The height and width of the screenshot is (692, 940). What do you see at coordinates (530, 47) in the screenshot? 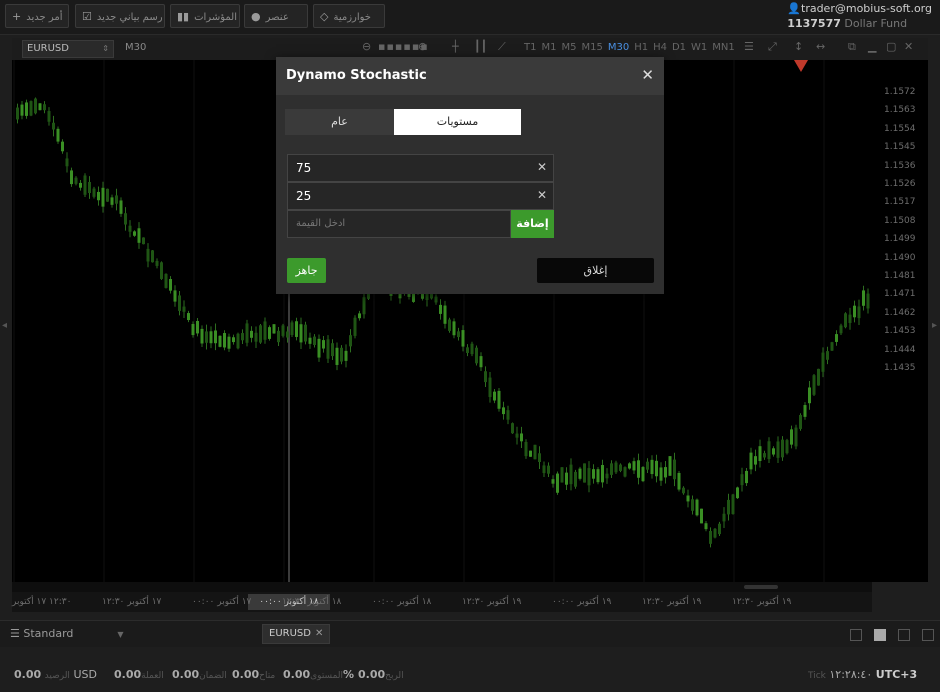
I see `timeframe-t1: T1` at bounding box center [530, 47].